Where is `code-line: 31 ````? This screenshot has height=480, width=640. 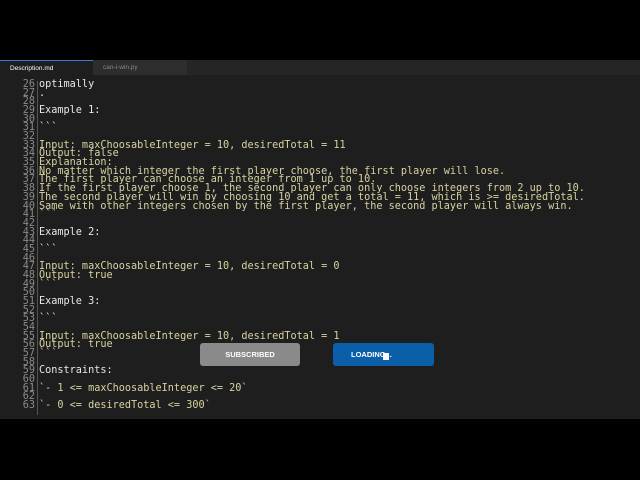 code-line: 31 ``` is located at coordinates (320, 128).